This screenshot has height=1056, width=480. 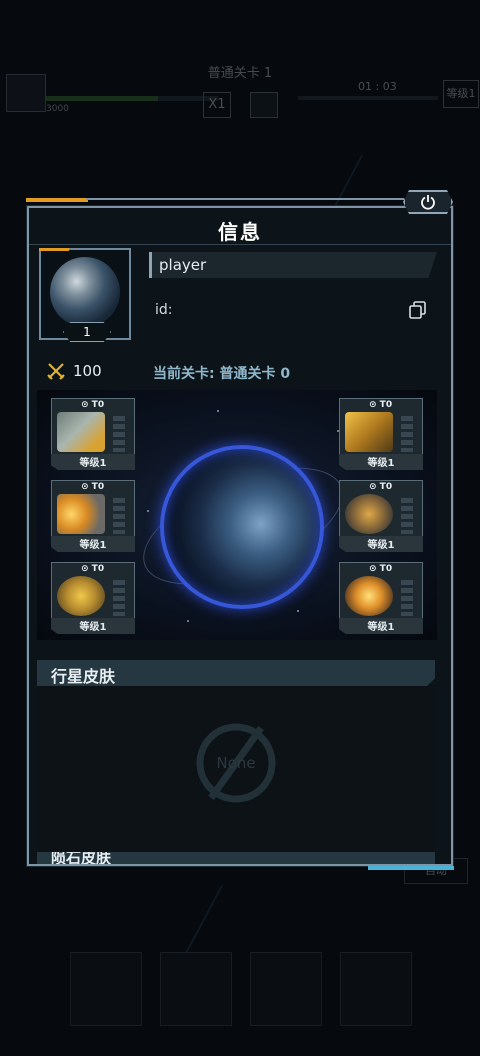 I want to click on score-text: 3000, so click(x=57, y=109).